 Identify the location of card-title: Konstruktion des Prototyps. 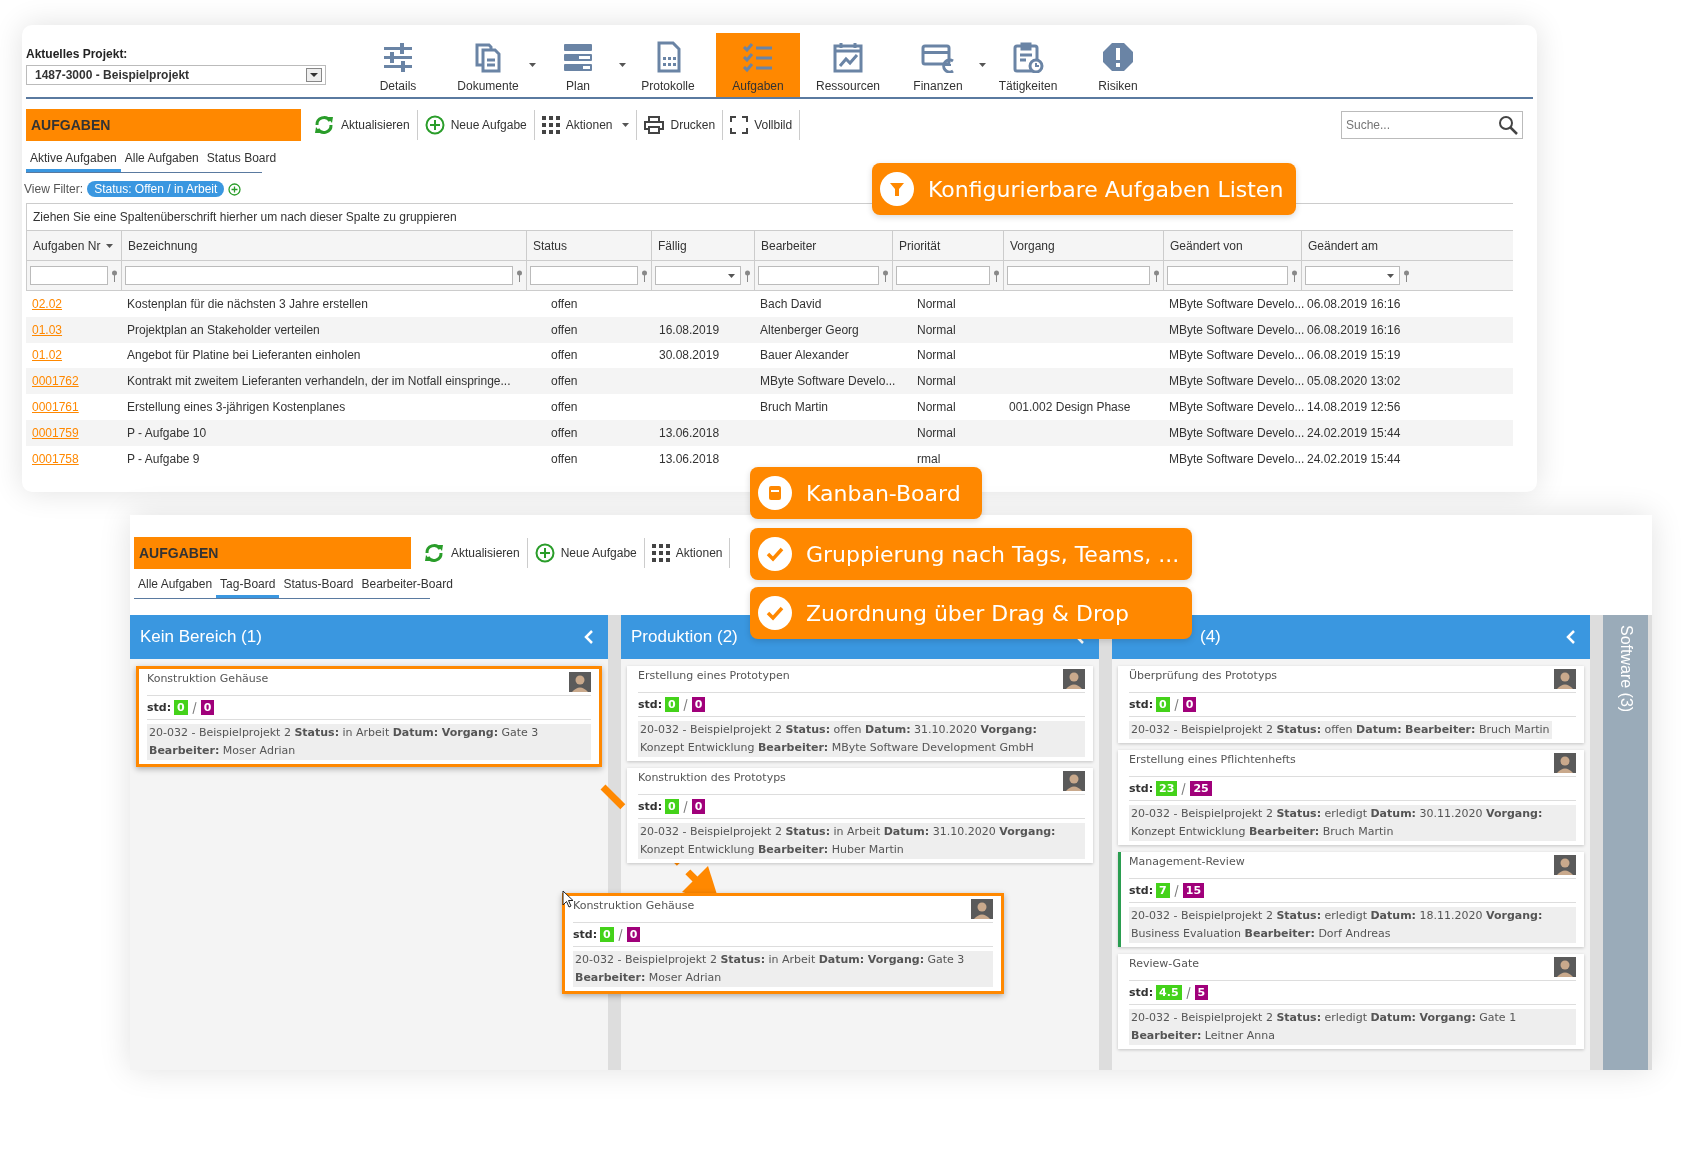
(712, 777).